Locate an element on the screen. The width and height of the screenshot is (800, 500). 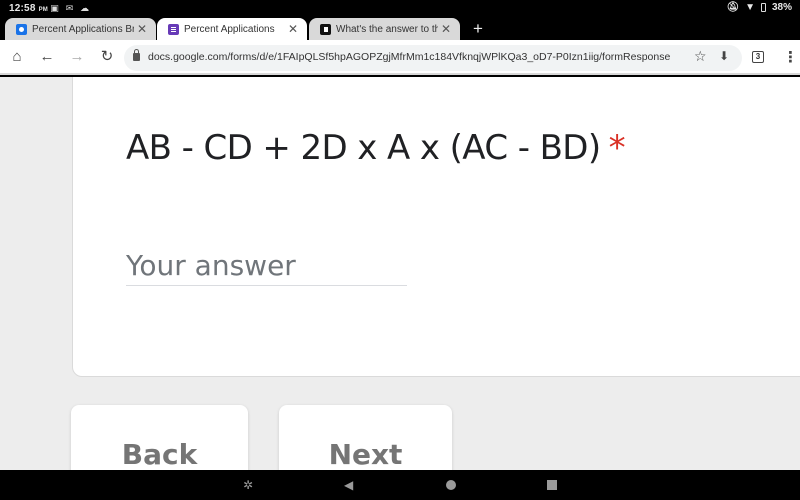
assistant-icon: ✲ is located at coordinates (248, 485).